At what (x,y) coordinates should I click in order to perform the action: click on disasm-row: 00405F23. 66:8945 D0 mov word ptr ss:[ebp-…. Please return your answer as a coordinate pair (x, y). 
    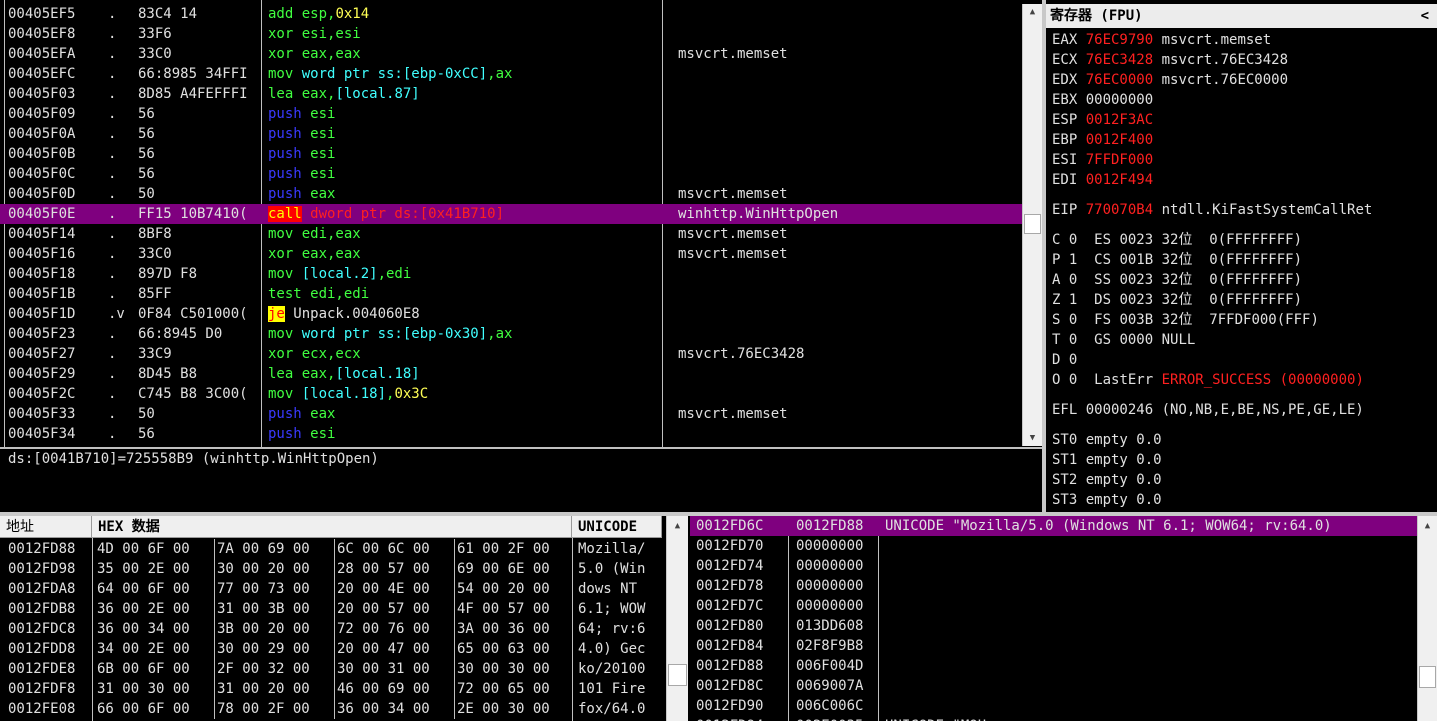
    Looking at the image, I should click on (511, 334).